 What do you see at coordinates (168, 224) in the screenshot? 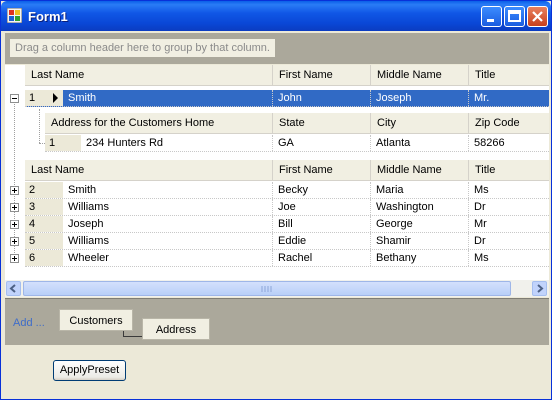
I see `cell-last-name: Joseph` at bounding box center [168, 224].